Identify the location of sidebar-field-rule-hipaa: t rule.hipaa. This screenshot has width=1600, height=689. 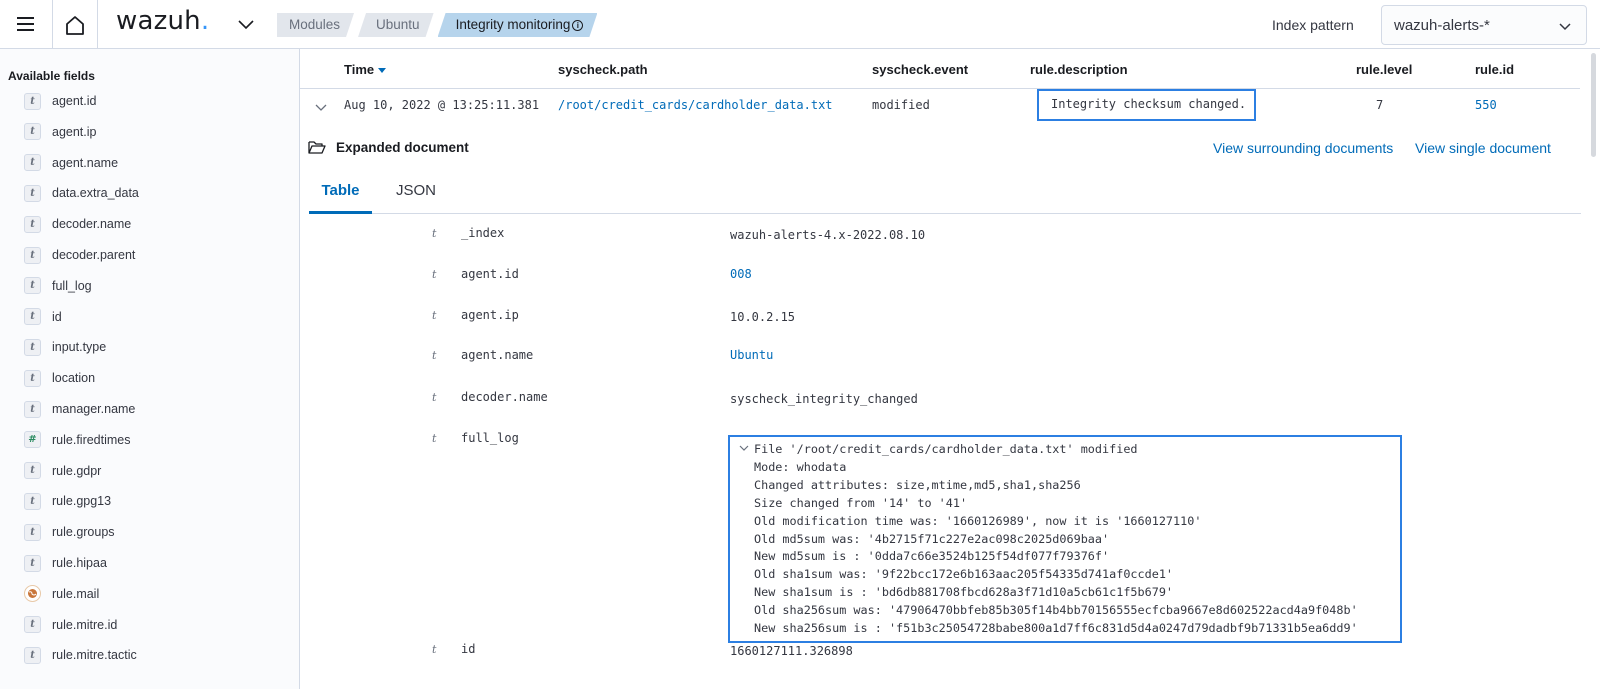
(65, 563).